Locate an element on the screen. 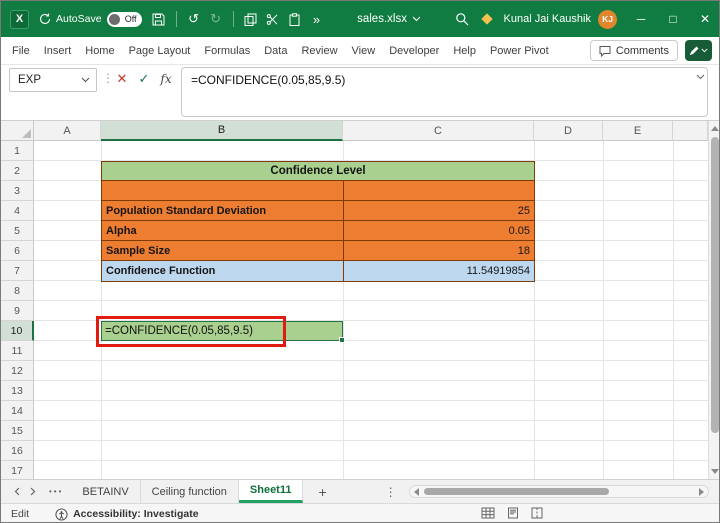 Image resolution: width=720 pixels, height=523 pixels. row-header: 10 is located at coordinates (17, 331).